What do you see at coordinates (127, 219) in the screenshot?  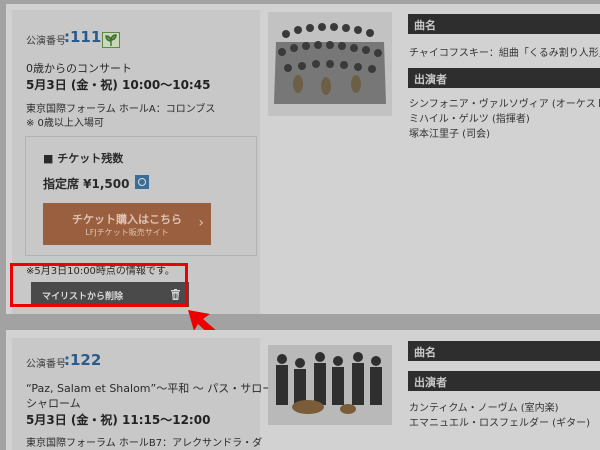 I see `buy-ticket-label: チケット購入はこちら` at bounding box center [127, 219].